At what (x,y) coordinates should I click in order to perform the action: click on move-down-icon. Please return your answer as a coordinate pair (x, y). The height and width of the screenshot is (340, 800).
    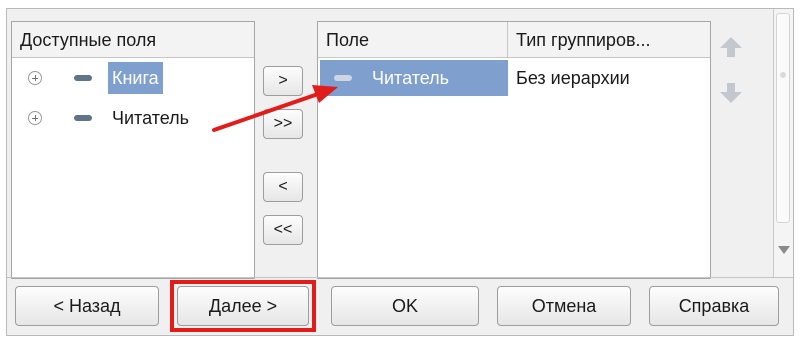
    Looking at the image, I should click on (731, 93).